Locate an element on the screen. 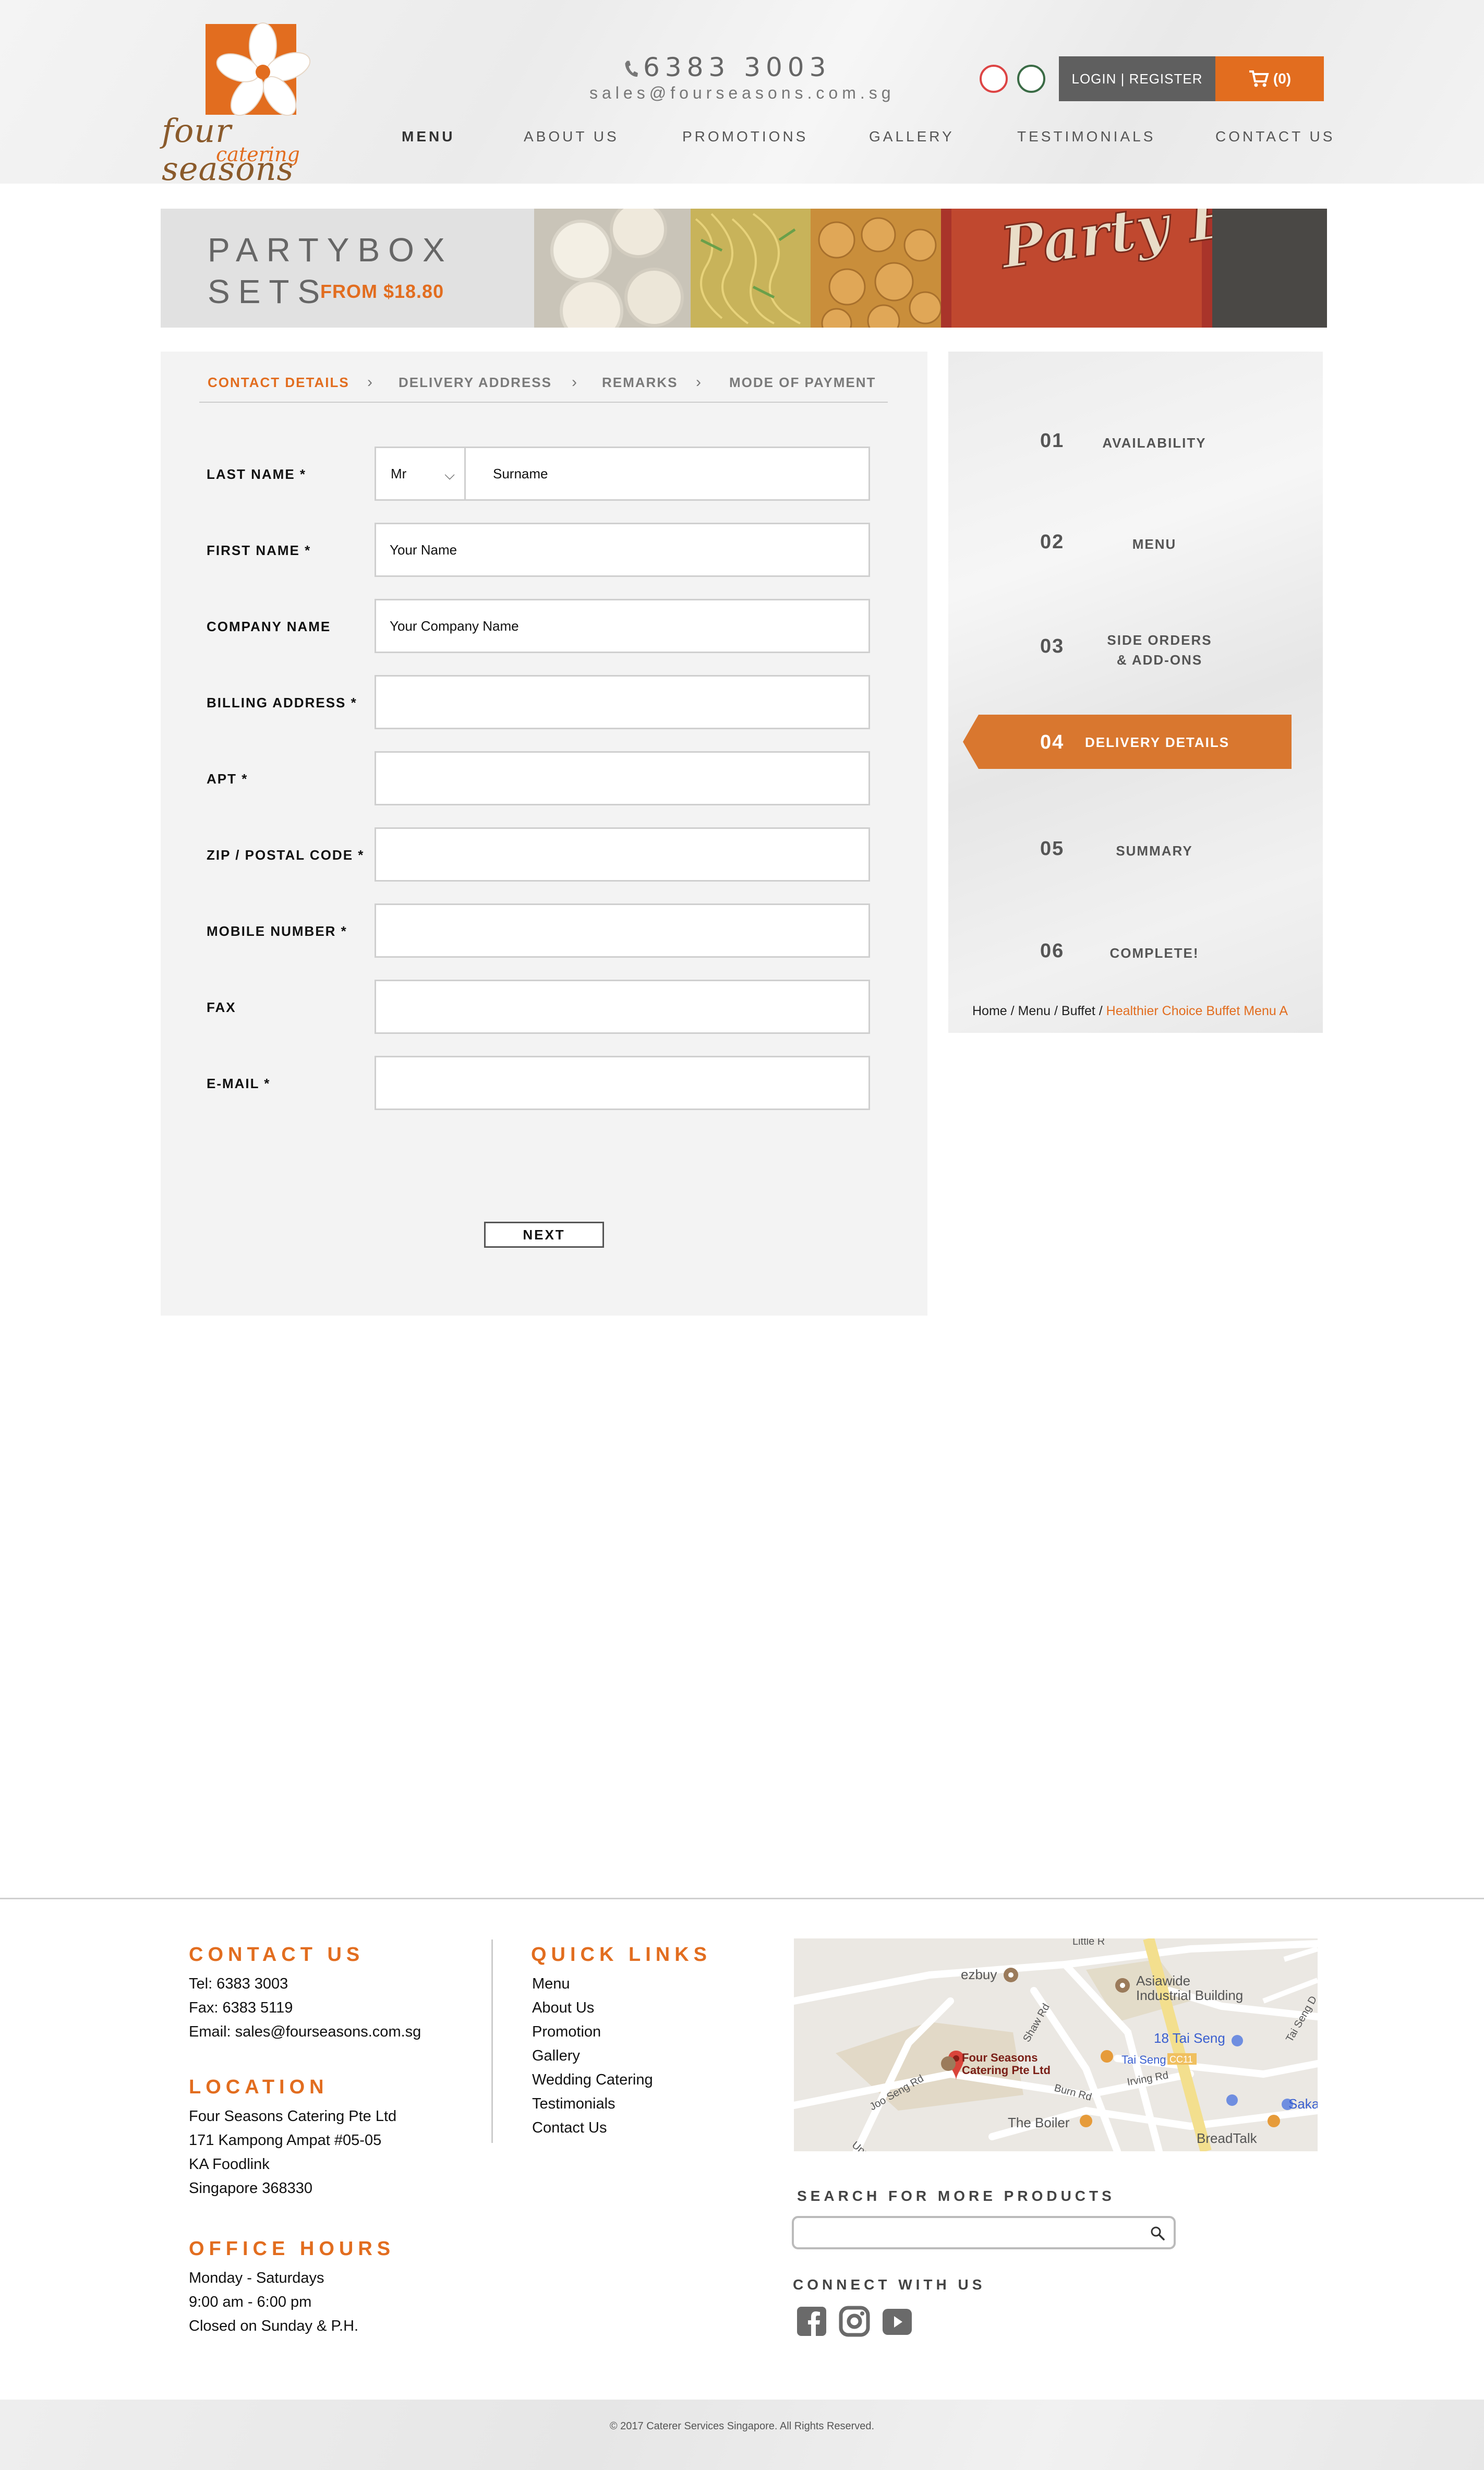  footer-links-heading: QUICK LINKS is located at coordinates (621, 1955).